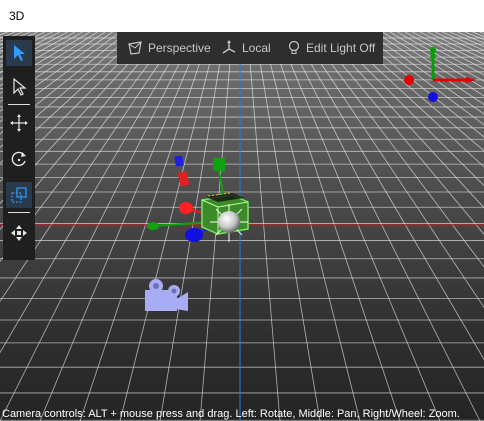 This screenshot has height=421, width=484. I want to click on move-icon, so click(19, 123).